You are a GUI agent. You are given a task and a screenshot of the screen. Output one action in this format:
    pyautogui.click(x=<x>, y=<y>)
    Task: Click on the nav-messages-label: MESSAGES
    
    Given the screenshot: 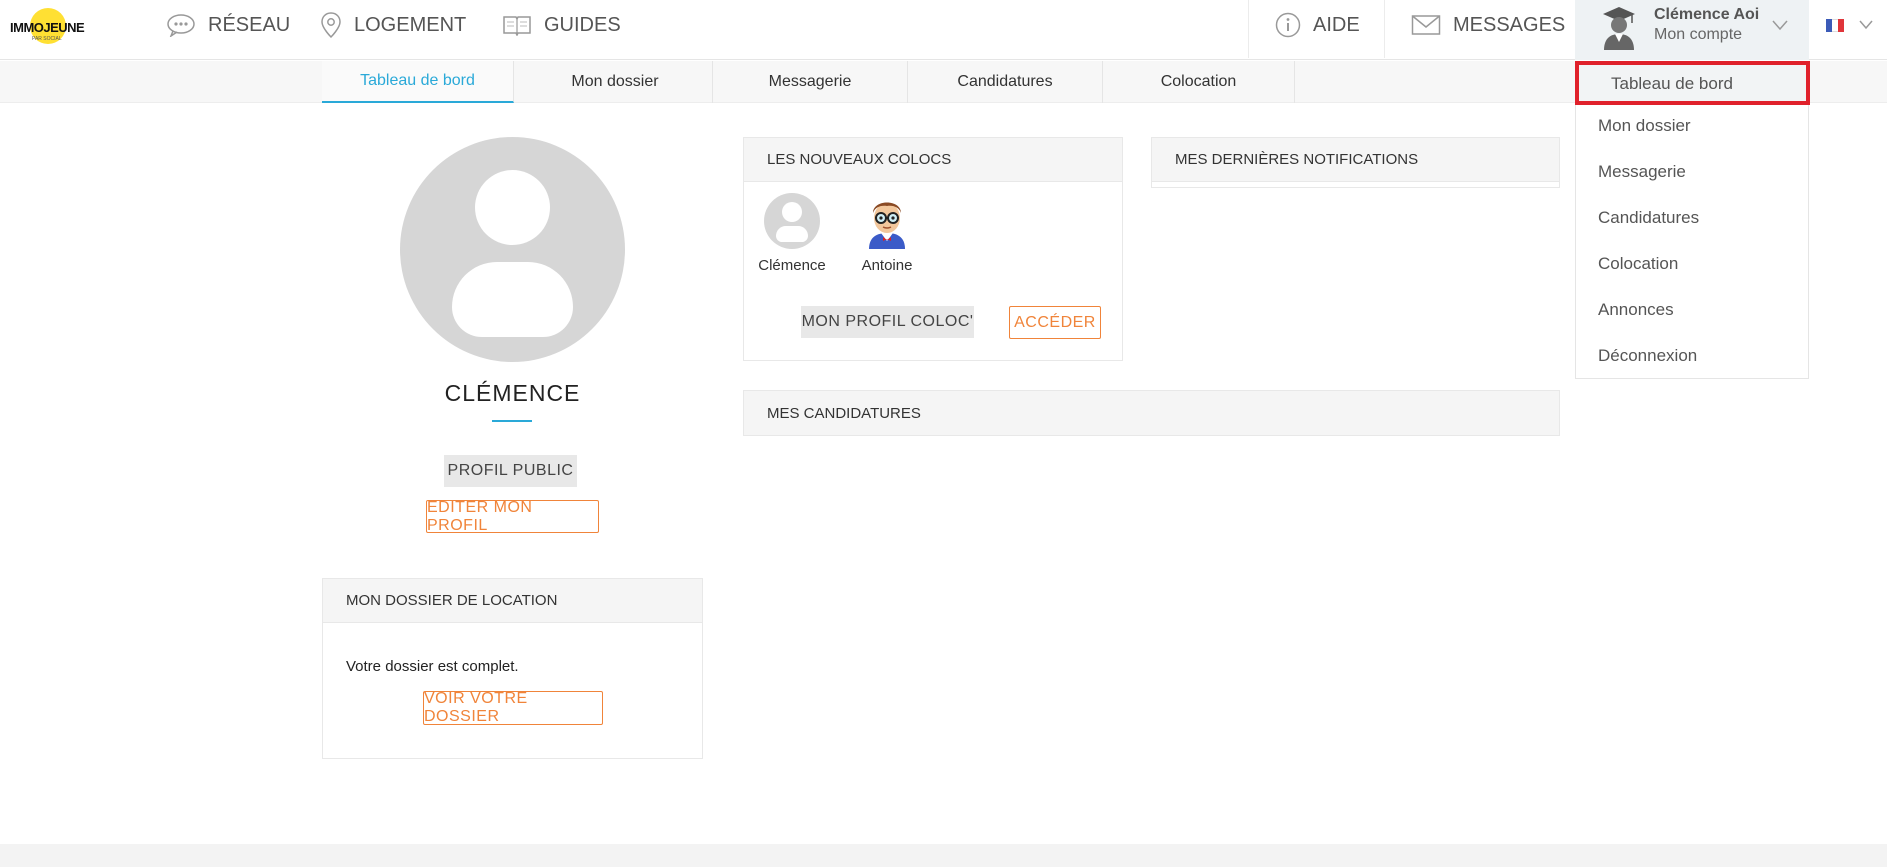 What is the action you would take?
    pyautogui.click(x=1509, y=24)
    